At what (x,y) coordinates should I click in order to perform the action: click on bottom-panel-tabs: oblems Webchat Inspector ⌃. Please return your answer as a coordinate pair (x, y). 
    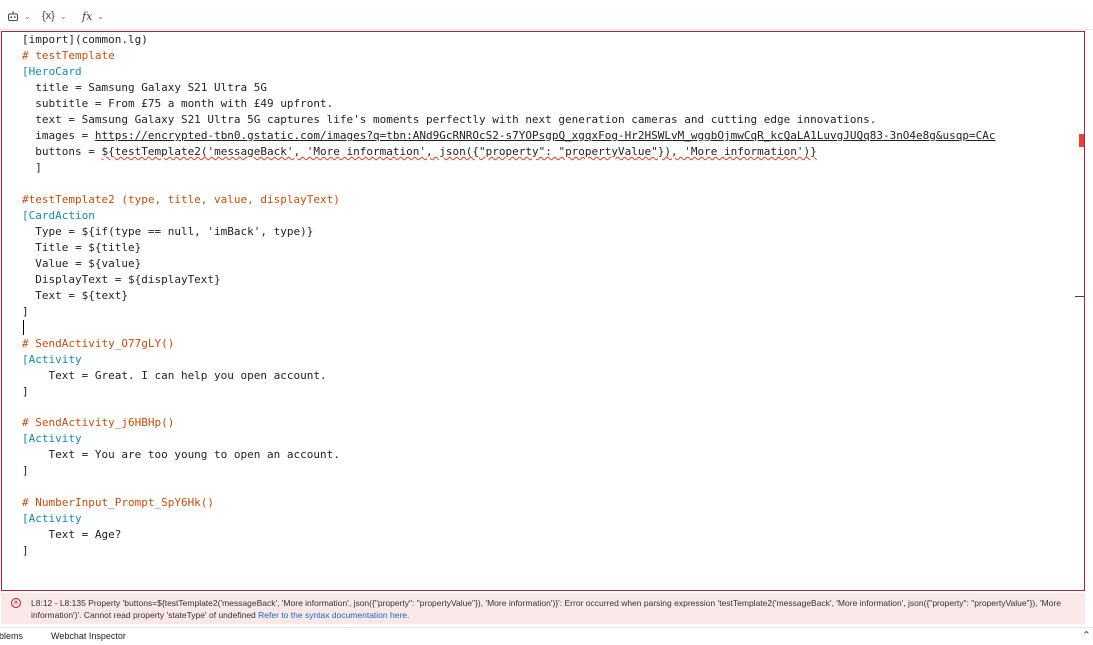
    Looking at the image, I should click on (546, 636).